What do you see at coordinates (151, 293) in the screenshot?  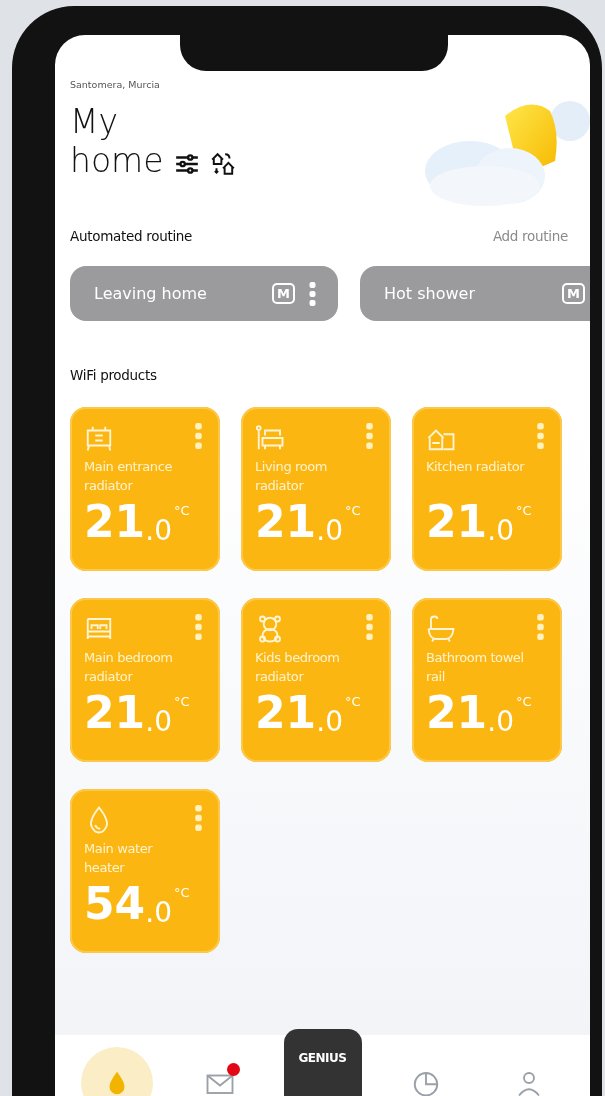 I see `routine-label: Leaving home` at bounding box center [151, 293].